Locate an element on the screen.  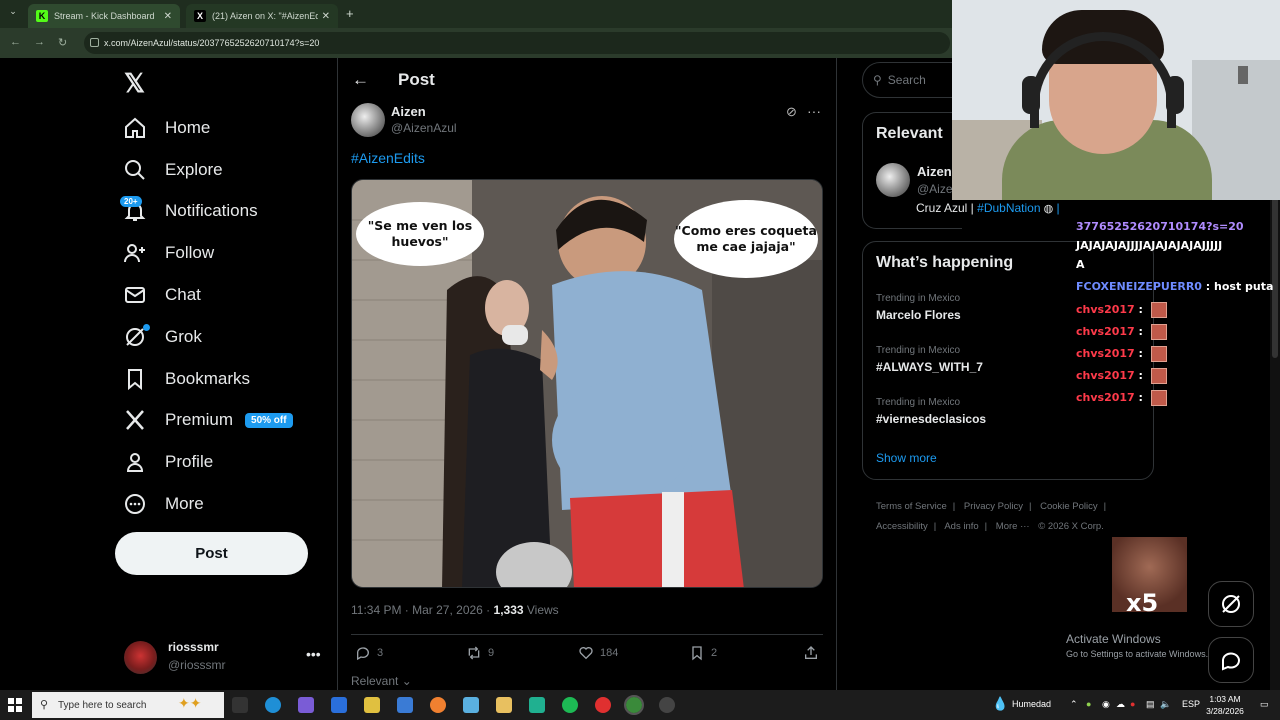
weather-icon: 💧 is located at coordinates (1000, 704).